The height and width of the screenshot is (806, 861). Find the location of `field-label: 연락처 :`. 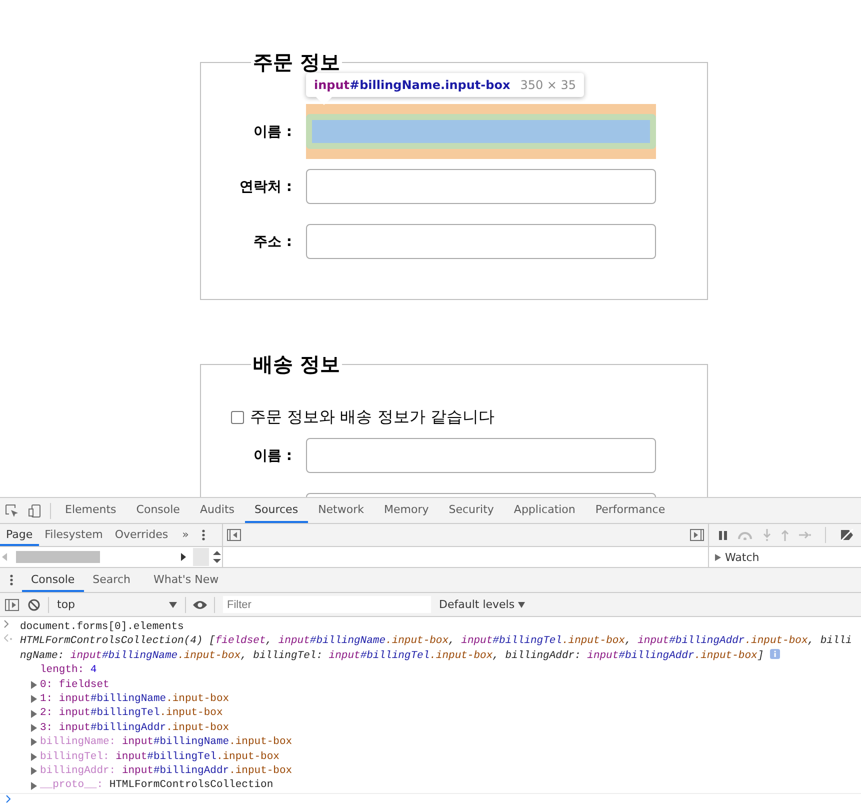

field-label: 연락처 : is located at coordinates (265, 187).